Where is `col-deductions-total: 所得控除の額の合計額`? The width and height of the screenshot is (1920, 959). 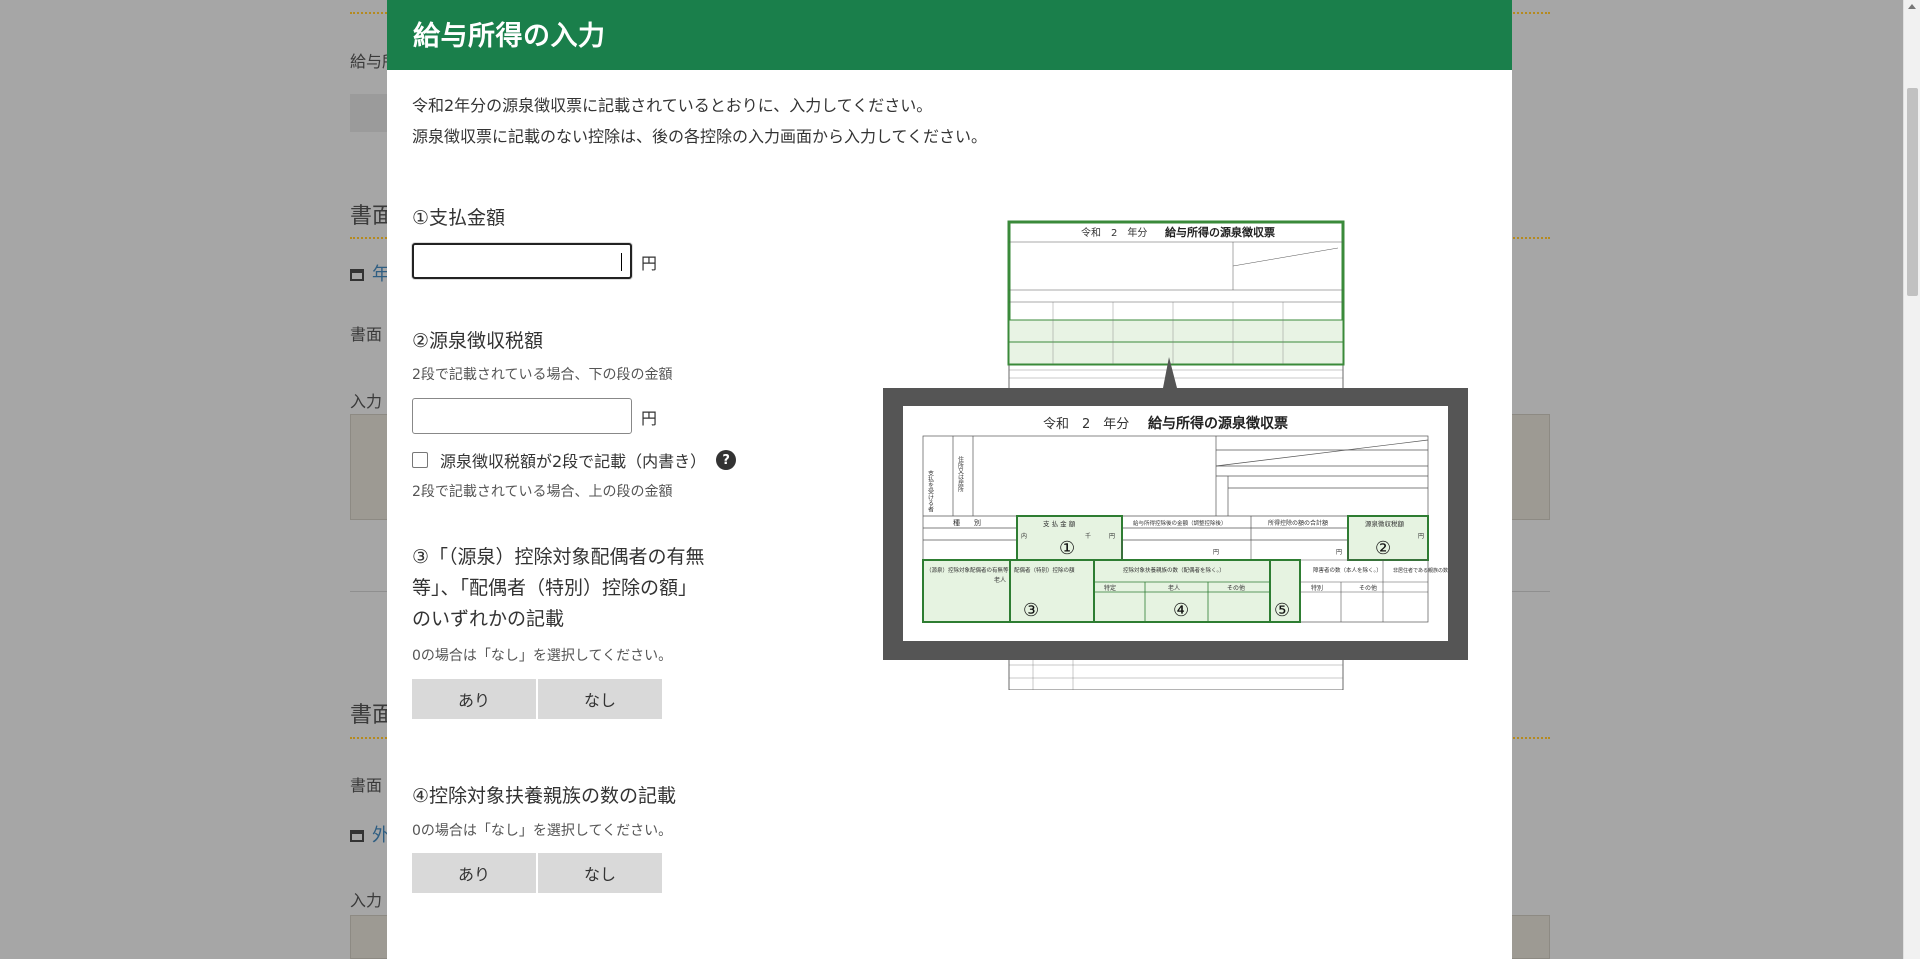
col-deductions-total: 所得控除の額の合計額 is located at coordinates (1298, 523).